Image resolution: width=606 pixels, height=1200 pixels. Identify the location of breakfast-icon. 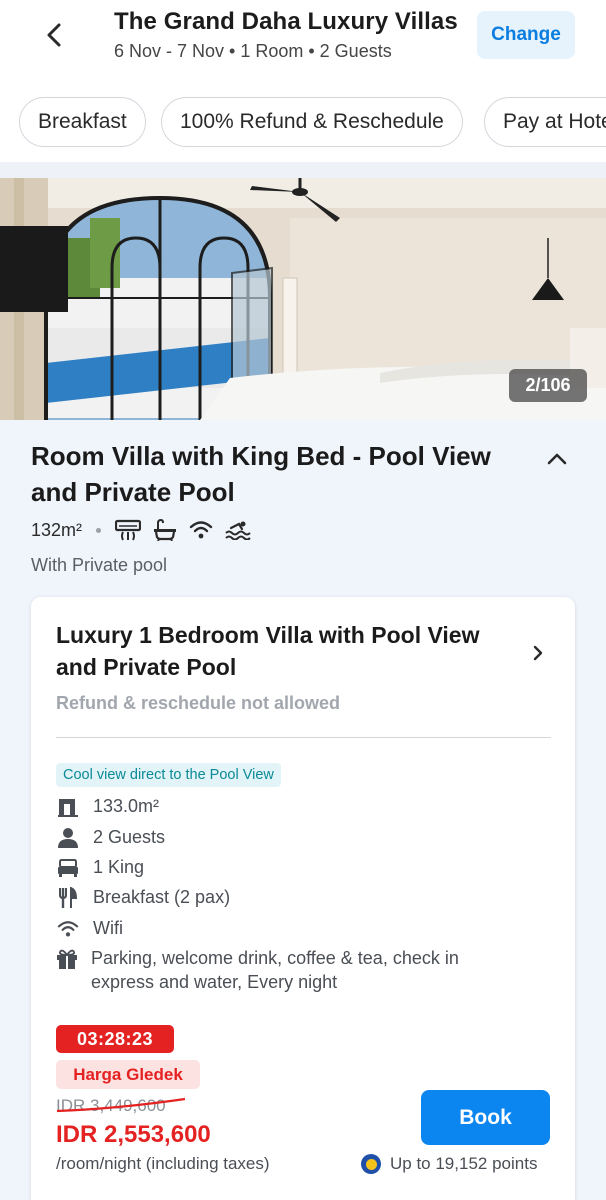
(68, 898).